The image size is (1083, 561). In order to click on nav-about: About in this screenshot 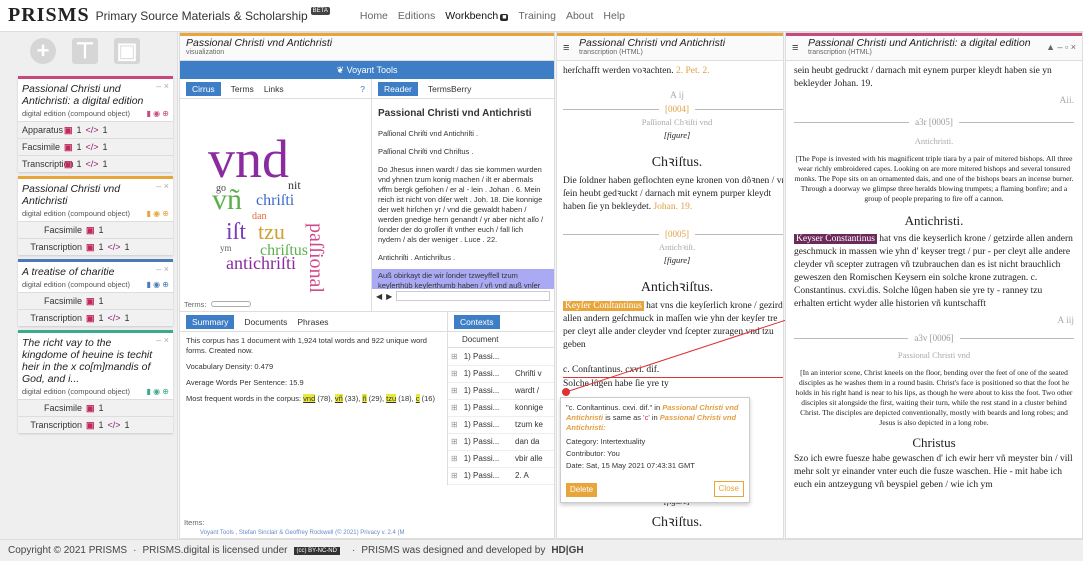, I will do `click(579, 16)`.